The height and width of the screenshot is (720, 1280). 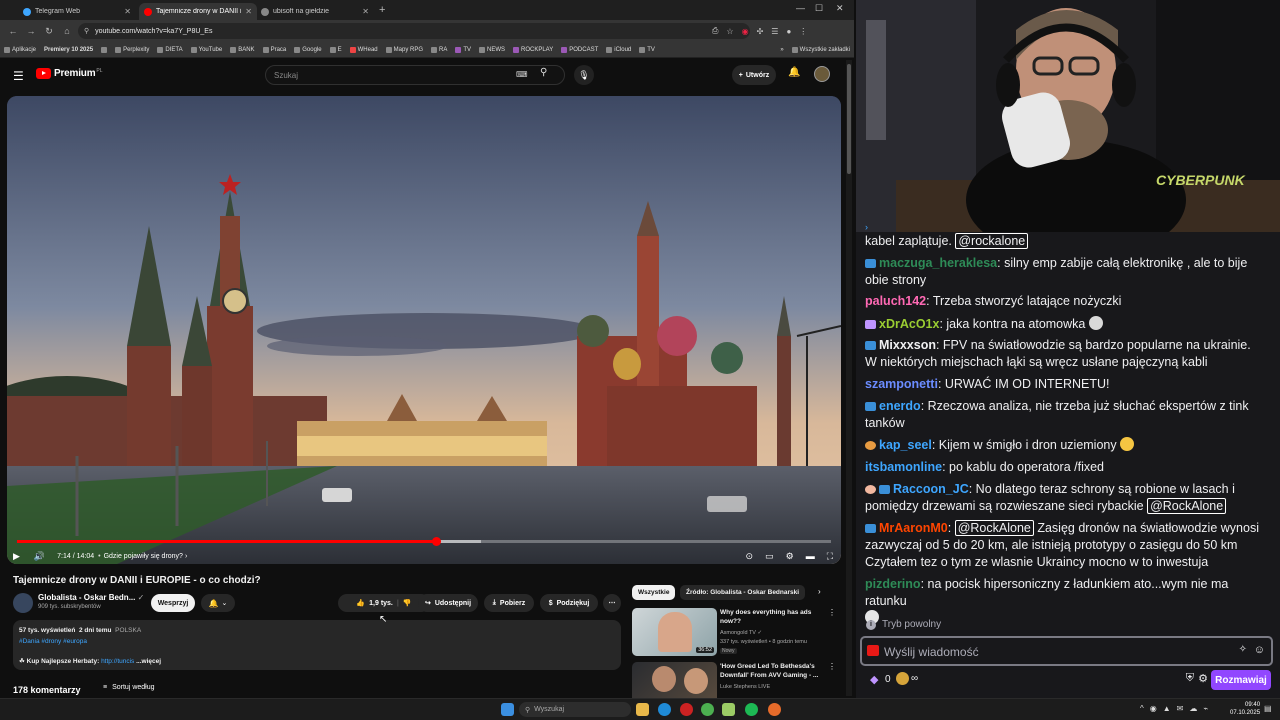 I want to click on tab-telegram: Telegram Web ✕, so click(x=77, y=11).